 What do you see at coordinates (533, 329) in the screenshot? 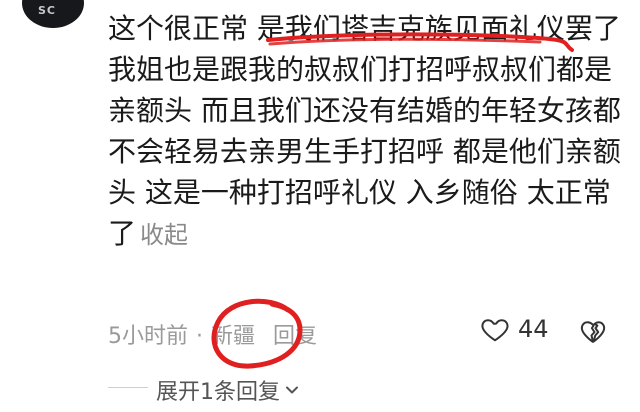
I see `like-count: 44` at bounding box center [533, 329].